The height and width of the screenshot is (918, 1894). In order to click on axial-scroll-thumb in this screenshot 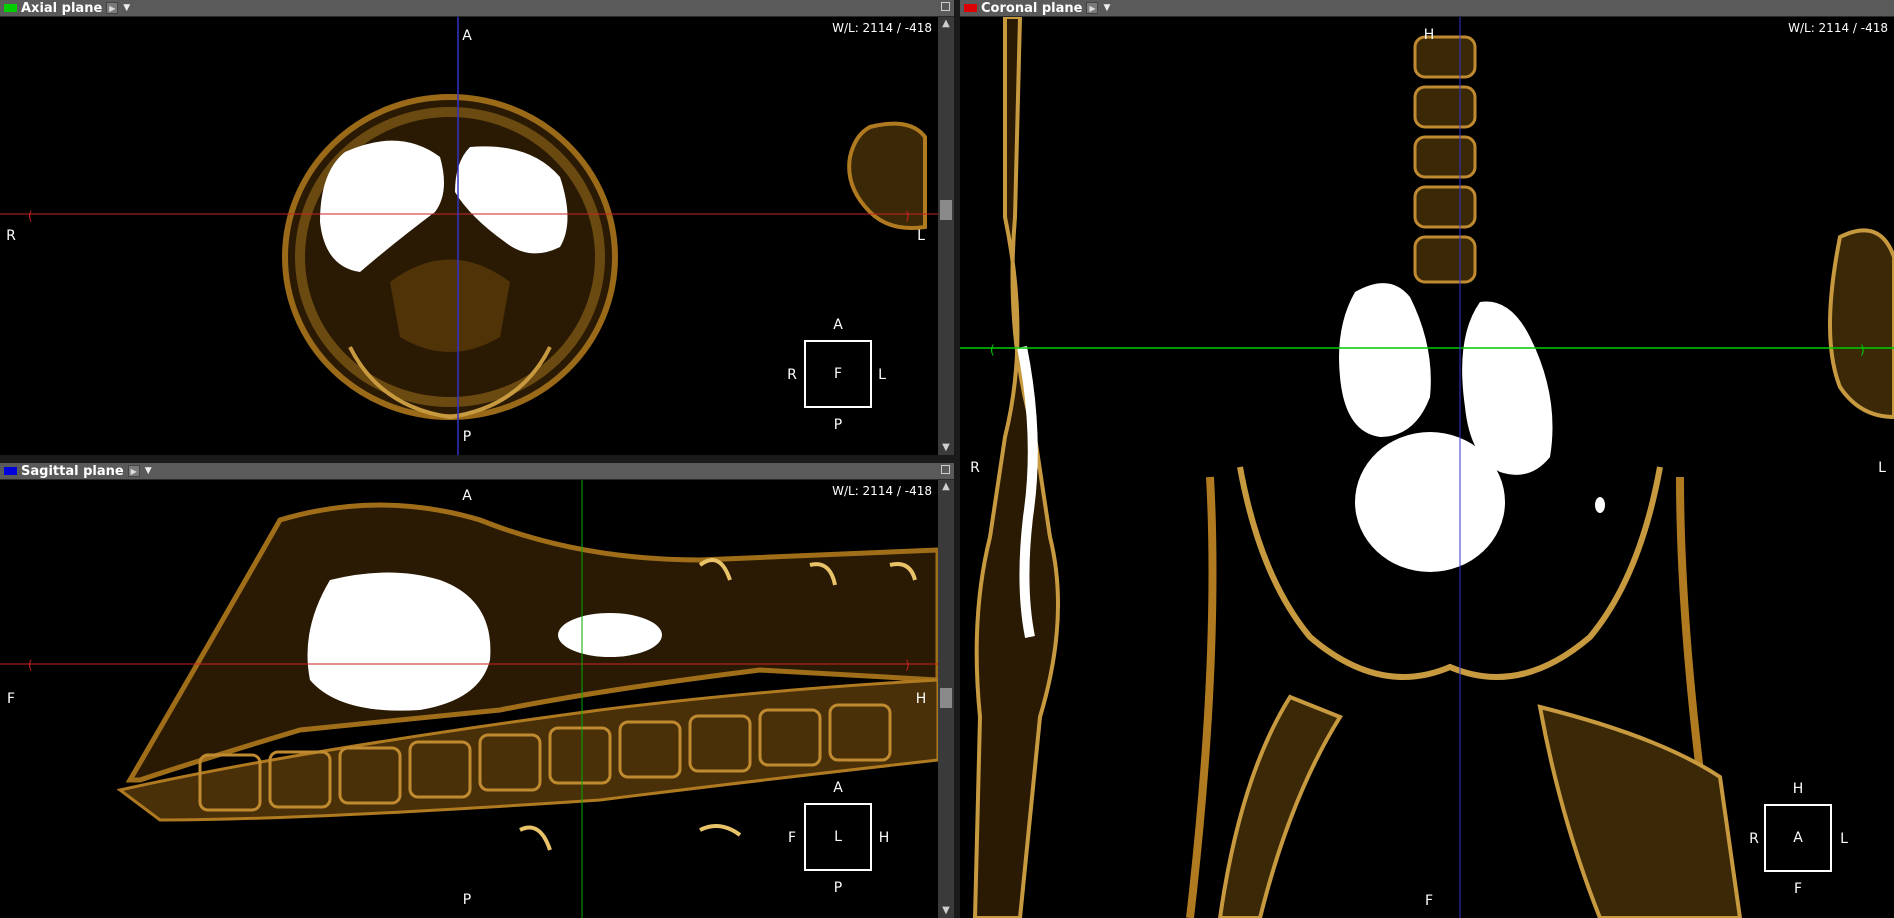, I will do `click(946, 210)`.